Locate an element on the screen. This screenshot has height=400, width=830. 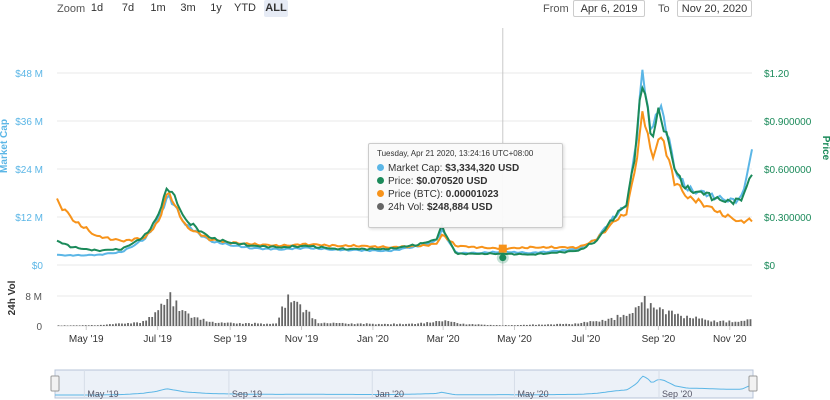
x-tick-label: Mar '20 is located at coordinates (443, 339).